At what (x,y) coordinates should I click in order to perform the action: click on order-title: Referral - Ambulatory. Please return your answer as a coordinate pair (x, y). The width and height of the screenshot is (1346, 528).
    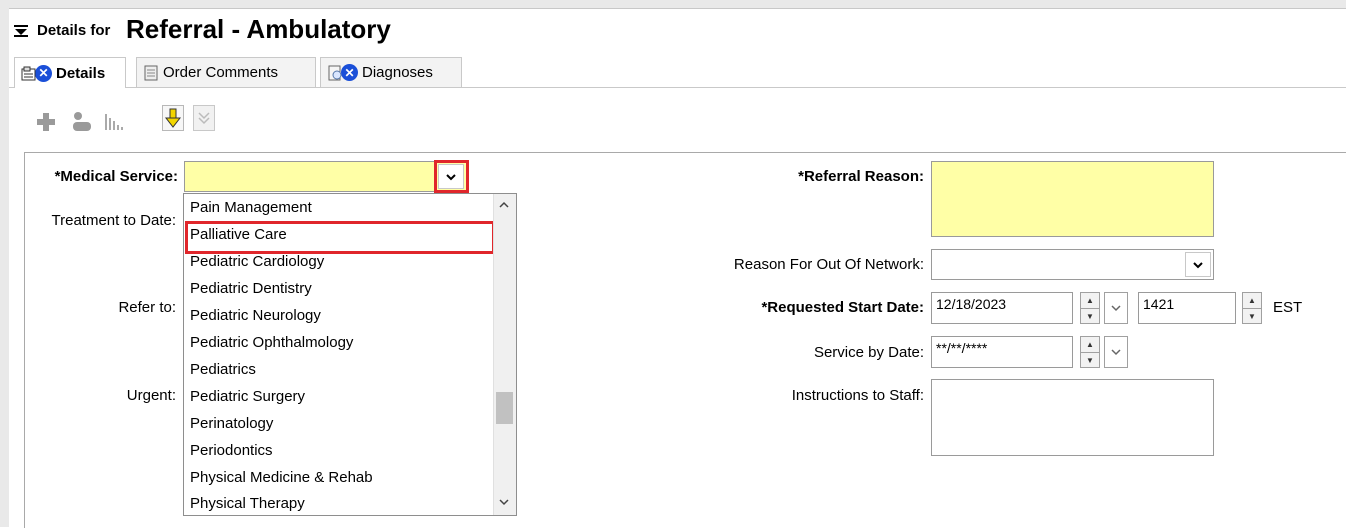
    Looking at the image, I should click on (258, 29).